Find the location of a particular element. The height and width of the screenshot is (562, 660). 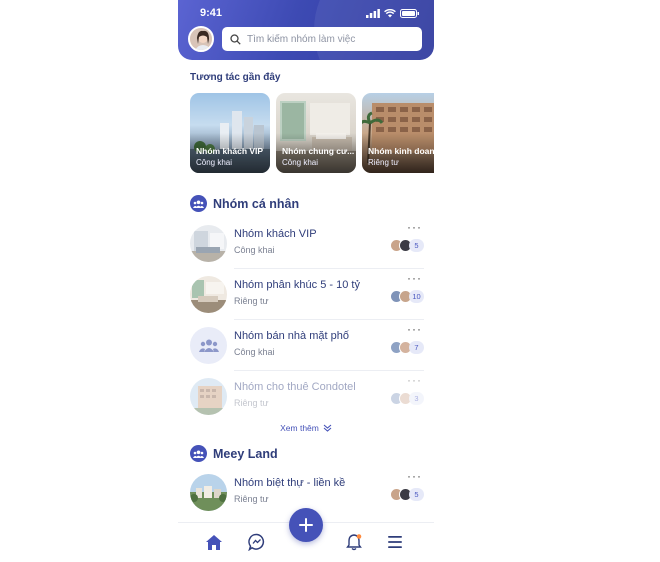

see-more-link: Xem thêm is located at coordinates (306, 428).